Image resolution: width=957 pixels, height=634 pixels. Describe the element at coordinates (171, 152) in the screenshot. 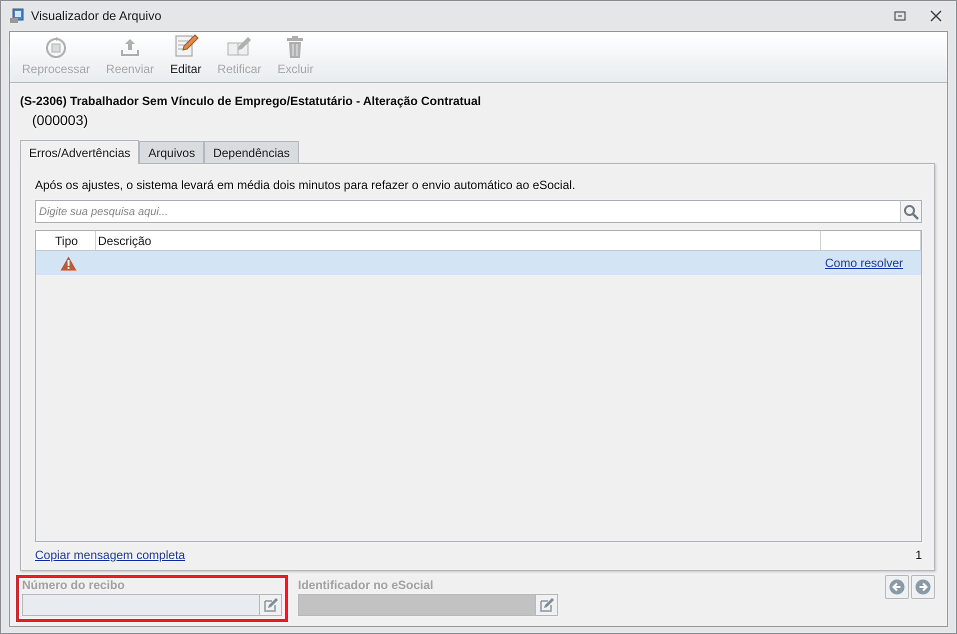

I see `tab: Arquivos` at that location.